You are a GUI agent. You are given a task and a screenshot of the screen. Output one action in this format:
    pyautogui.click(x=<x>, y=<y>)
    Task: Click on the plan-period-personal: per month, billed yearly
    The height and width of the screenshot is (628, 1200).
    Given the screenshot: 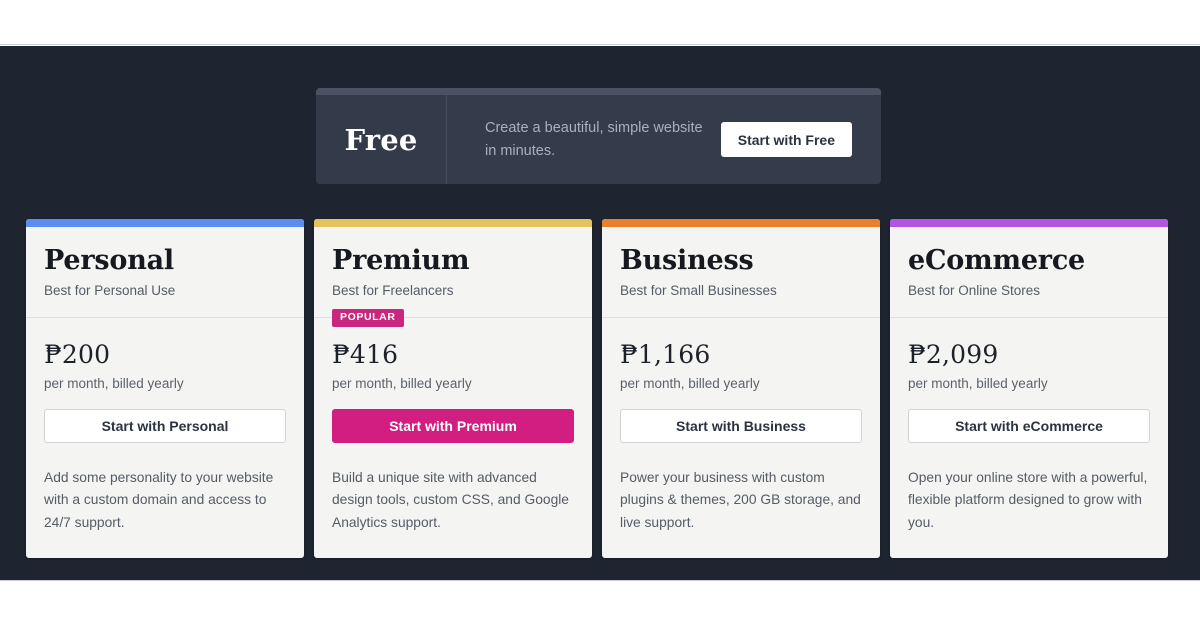 What is the action you would take?
    pyautogui.click(x=114, y=384)
    